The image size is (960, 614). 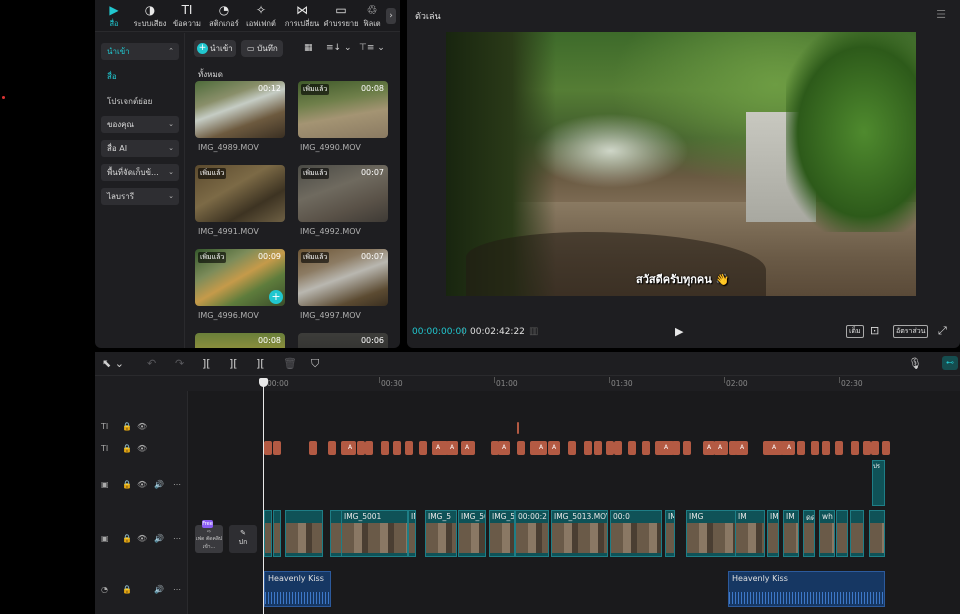 I want to click on shield-icon: ⛉, so click(x=315, y=364).